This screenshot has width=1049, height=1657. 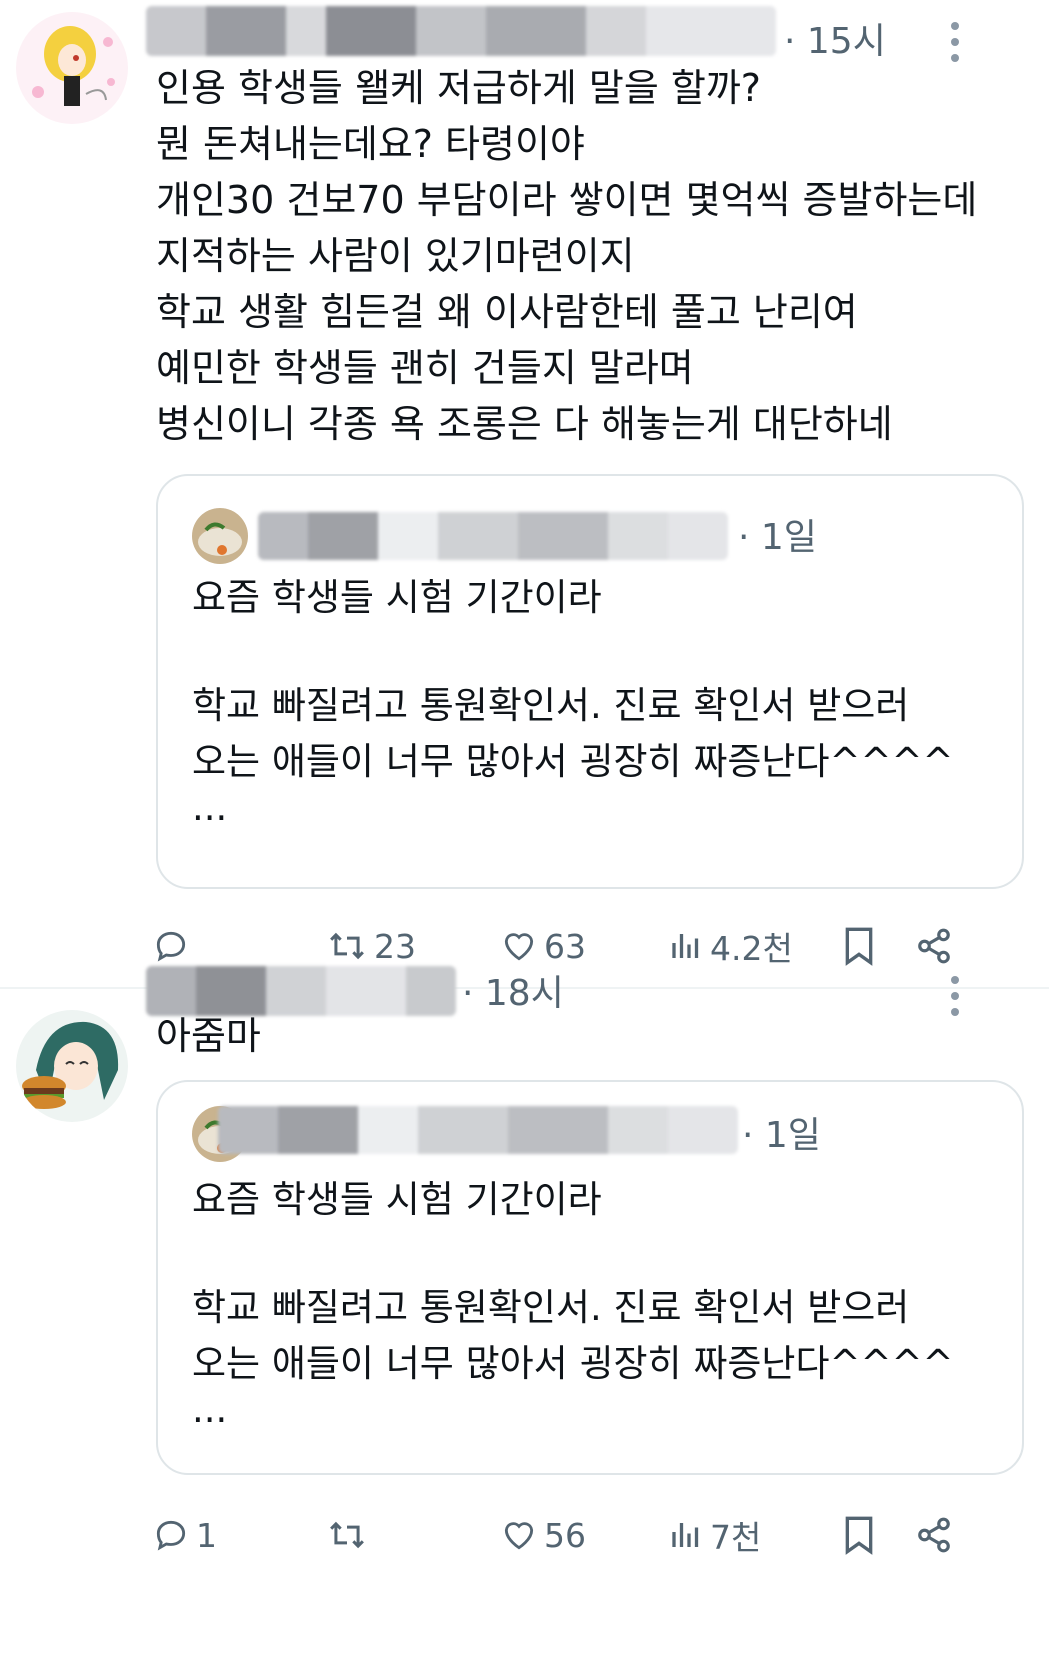 I want to click on timestamp: · 18시, so click(x=513, y=990).